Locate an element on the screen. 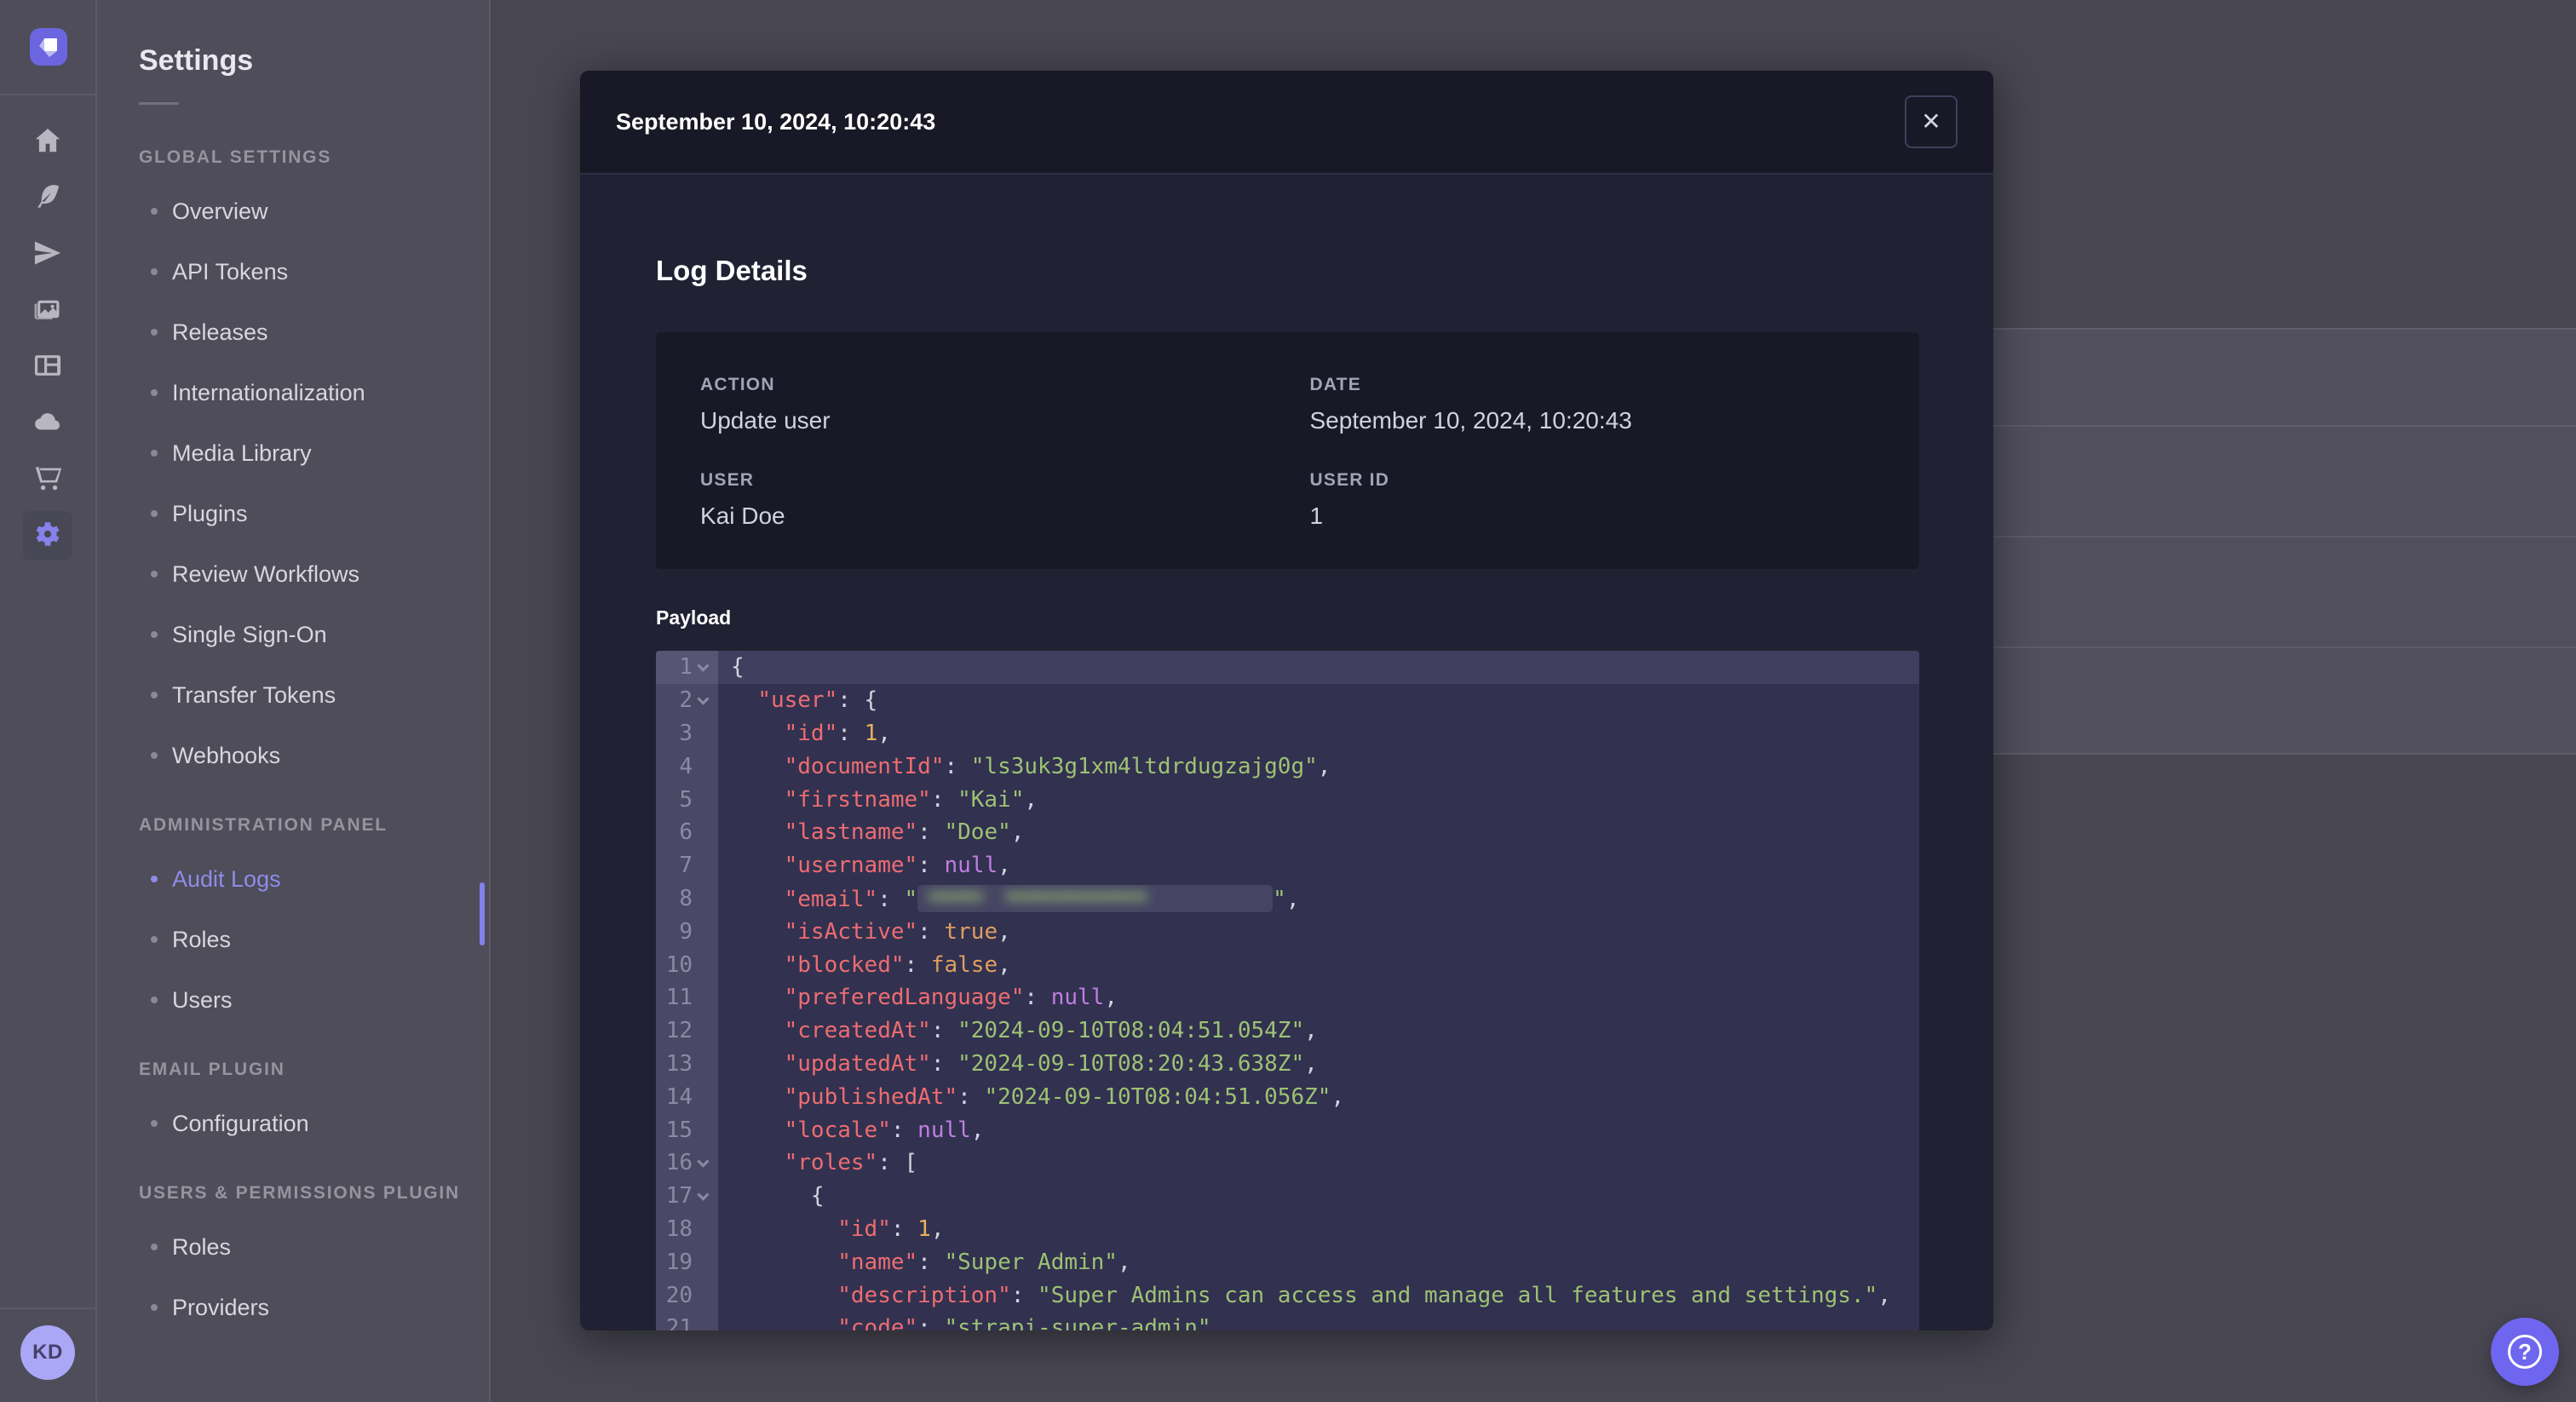 The image size is (2576, 1402). sidebar-item-review-workflows: Review Workflows is located at coordinates (314, 574).